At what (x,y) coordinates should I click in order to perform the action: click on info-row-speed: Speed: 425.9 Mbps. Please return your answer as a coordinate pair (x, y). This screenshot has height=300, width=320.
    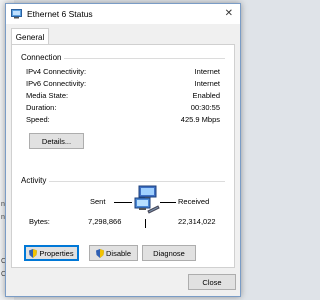
    Looking at the image, I should click on (123, 120).